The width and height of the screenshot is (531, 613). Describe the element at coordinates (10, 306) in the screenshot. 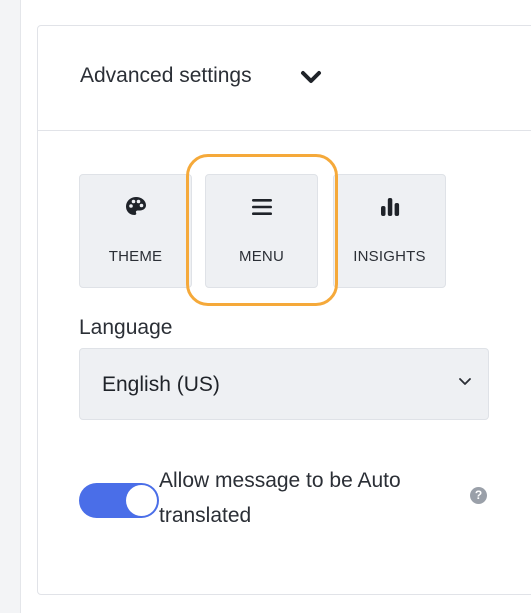

I see `left-edge-panel` at that location.